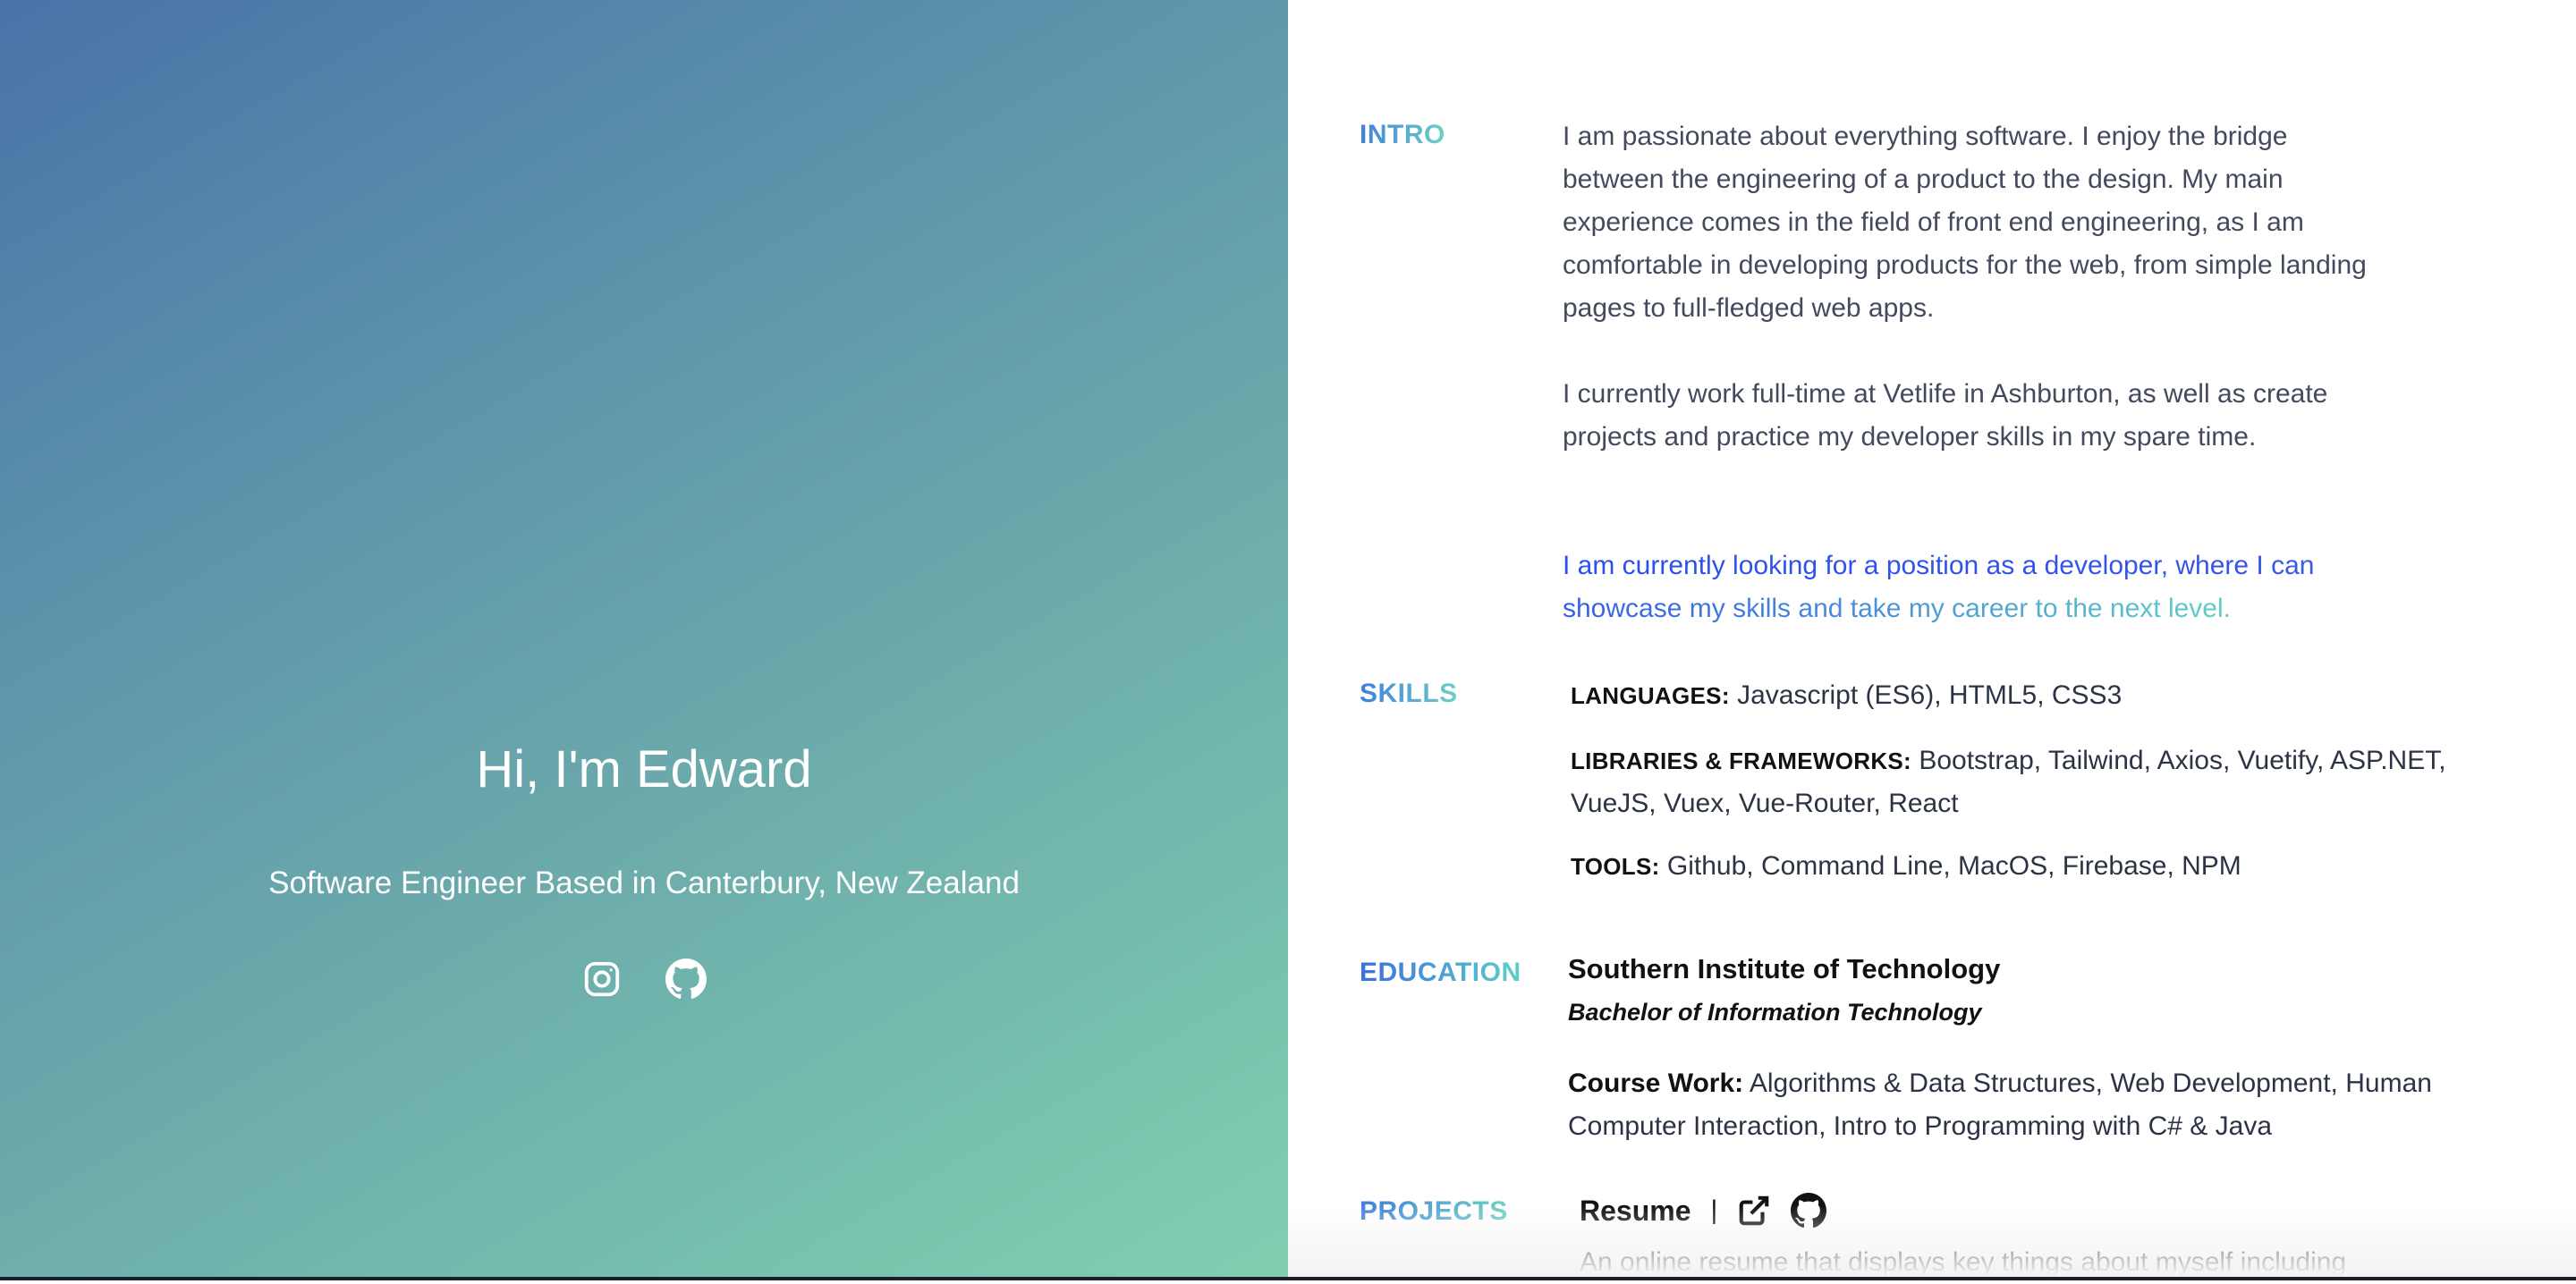 The image size is (2576, 1284). What do you see at coordinates (1741, 761) in the screenshot?
I see `skill-title: LIBRARIES & FRAMEWORKS:` at bounding box center [1741, 761].